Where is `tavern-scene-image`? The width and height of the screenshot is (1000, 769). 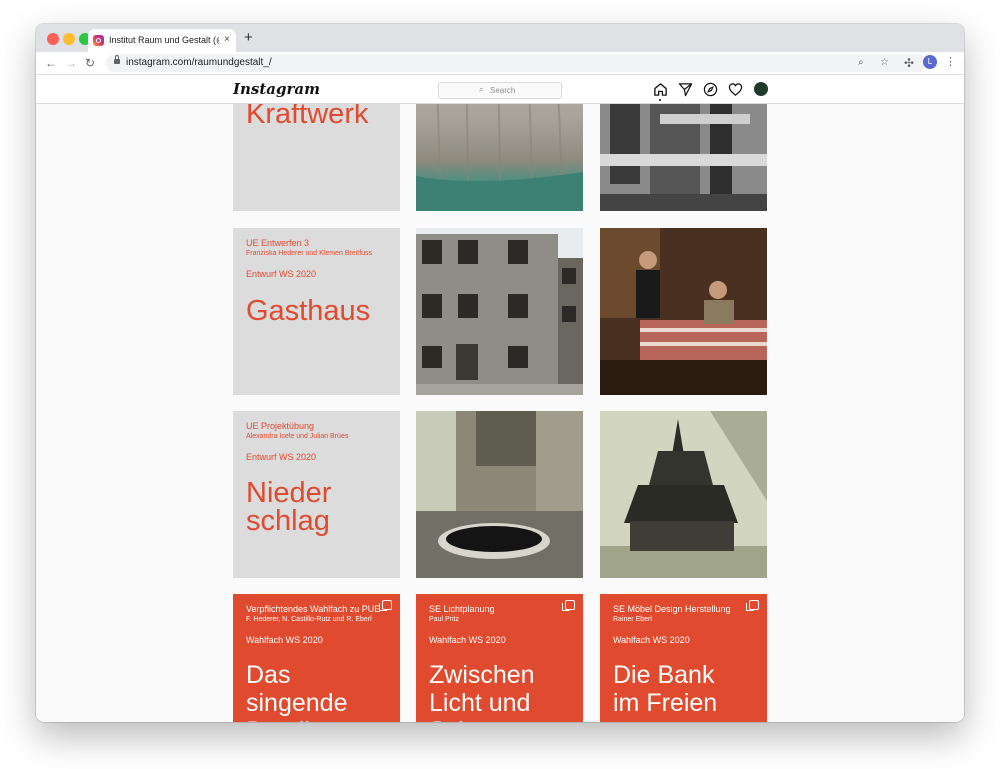 tavern-scene-image is located at coordinates (683, 311).